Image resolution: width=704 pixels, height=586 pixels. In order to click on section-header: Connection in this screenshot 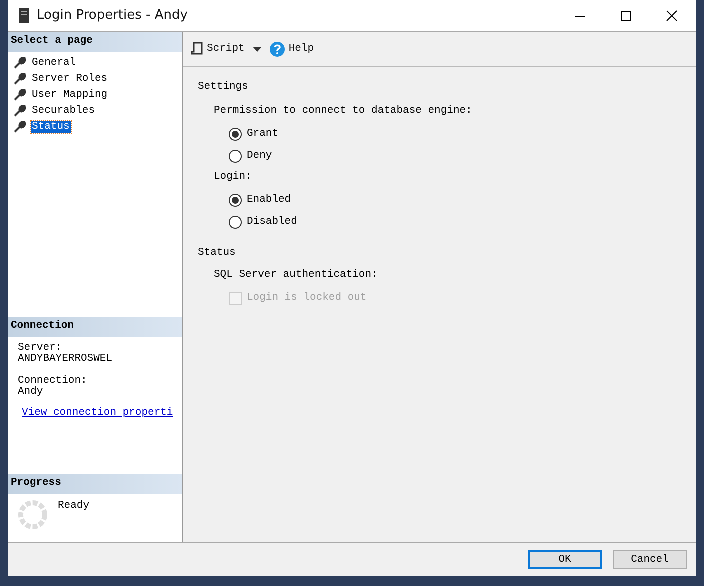, I will do `click(95, 327)`.